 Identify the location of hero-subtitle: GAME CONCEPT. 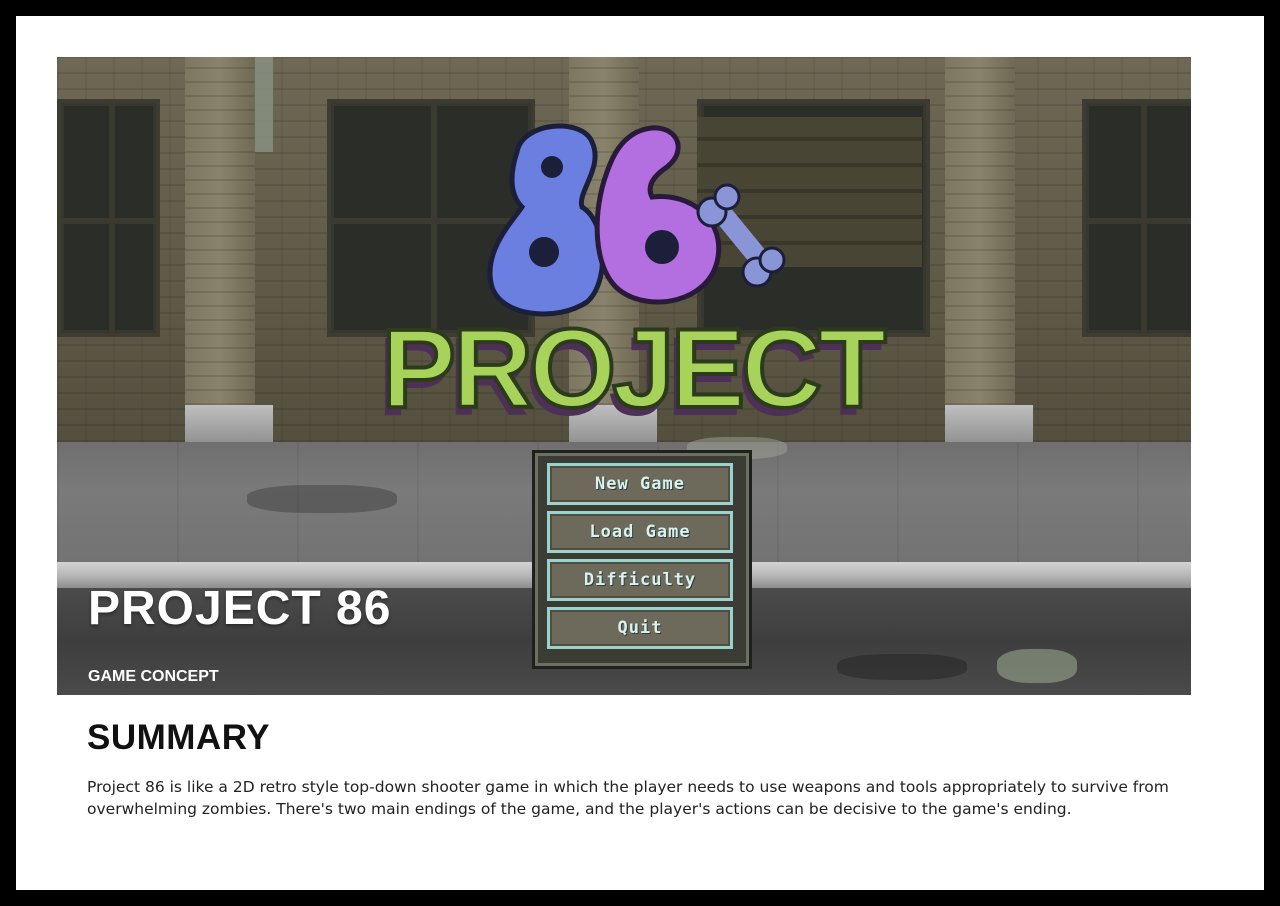
(153, 676).